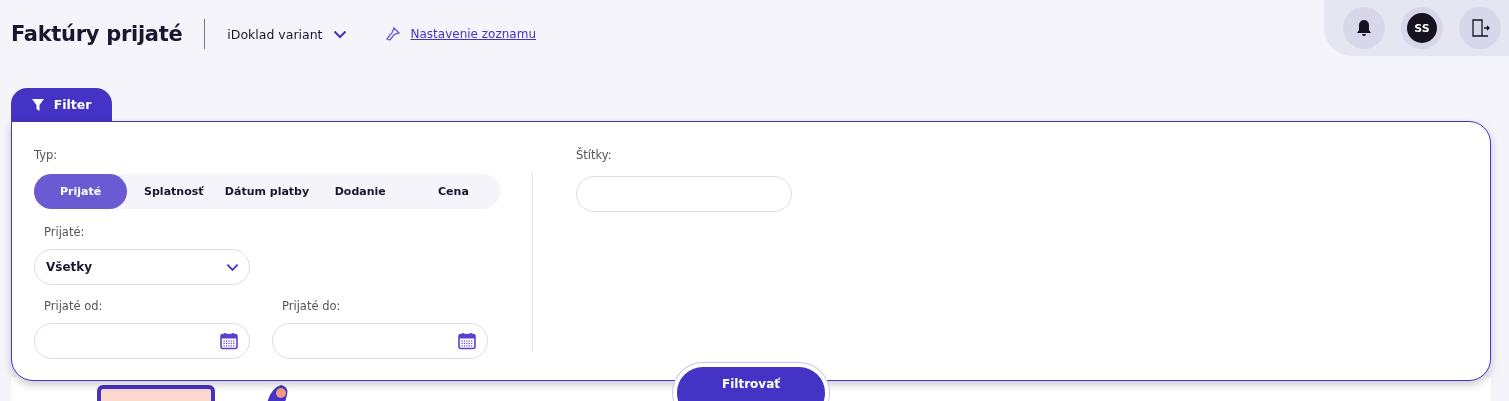 The height and width of the screenshot is (401, 1509). I want to click on type-tab: Dodanie, so click(360, 191).